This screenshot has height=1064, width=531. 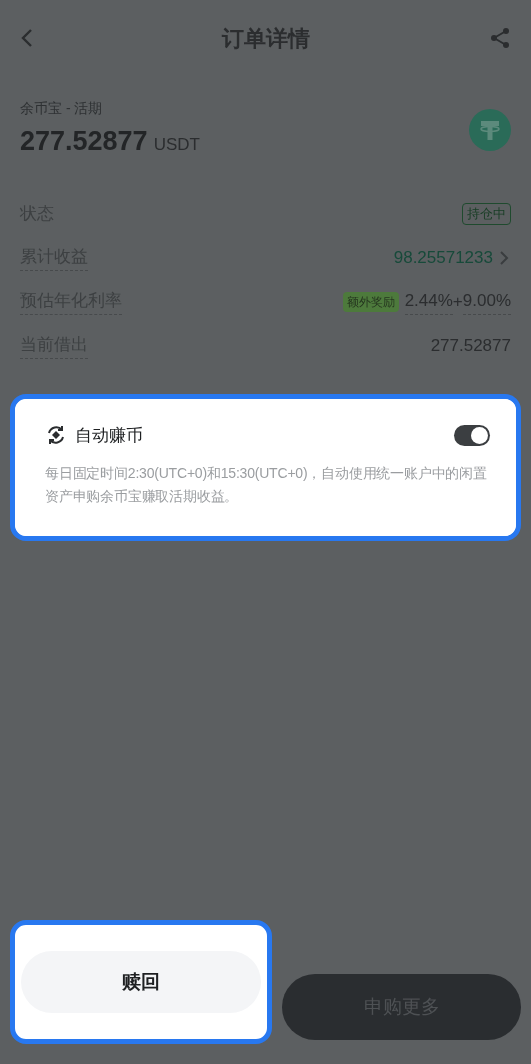 What do you see at coordinates (370, 301) in the screenshot?
I see `bonus-tag: 额外奖励` at bounding box center [370, 301].